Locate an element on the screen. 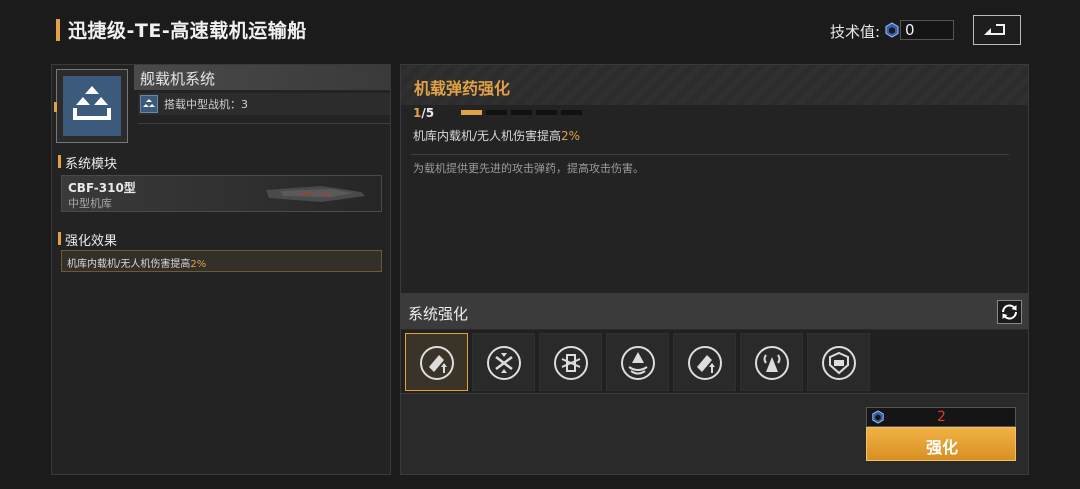 The height and width of the screenshot is (489, 1080). detail-effect-text: 机库内载机/无人机伤害提高2% is located at coordinates (496, 135).